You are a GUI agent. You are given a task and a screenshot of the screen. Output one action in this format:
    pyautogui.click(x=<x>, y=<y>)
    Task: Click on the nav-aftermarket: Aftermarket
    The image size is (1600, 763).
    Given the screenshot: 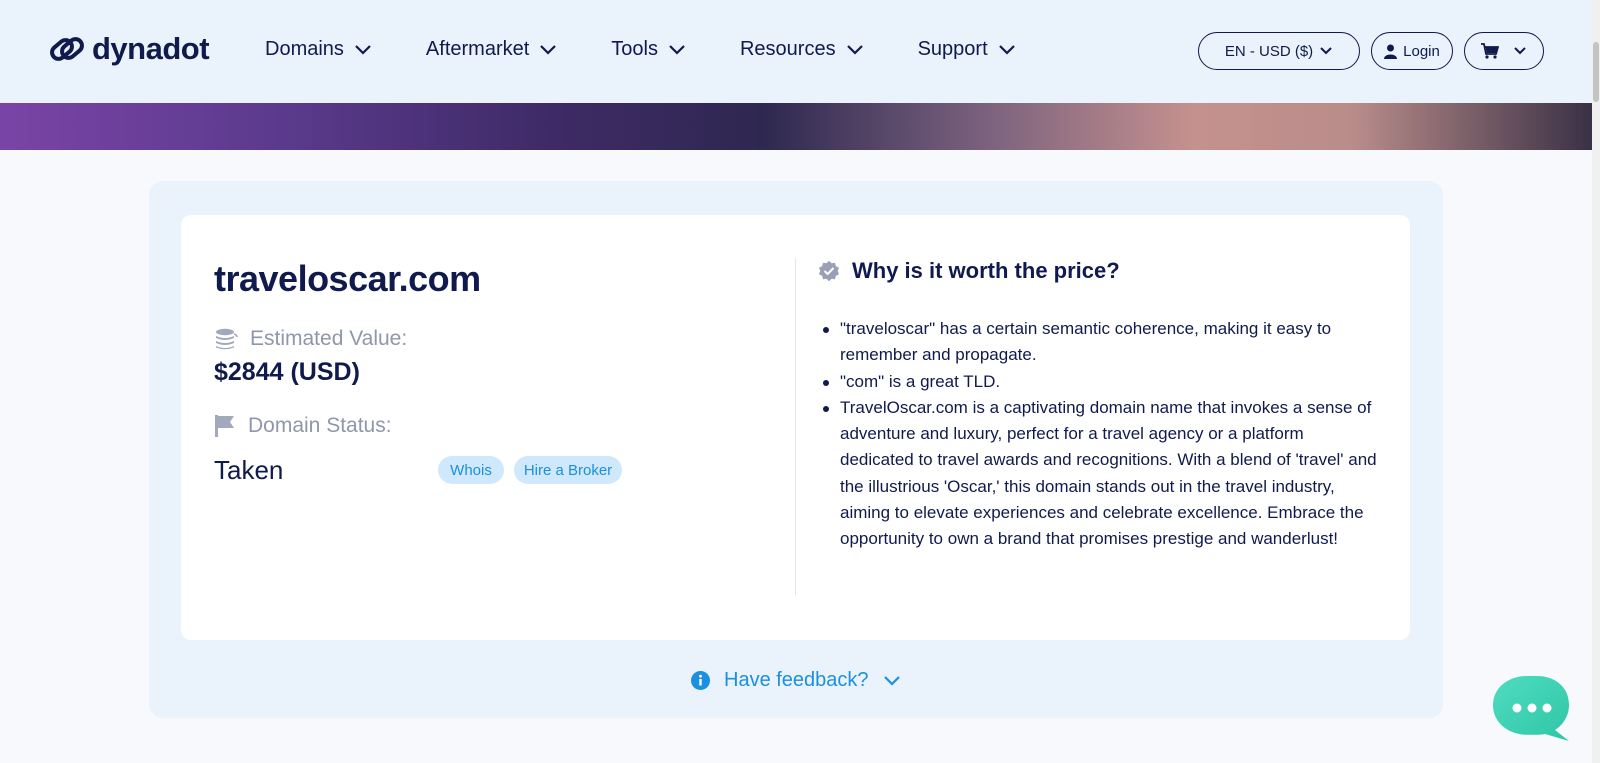 What is the action you would take?
    pyautogui.click(x=491, y=49)
    